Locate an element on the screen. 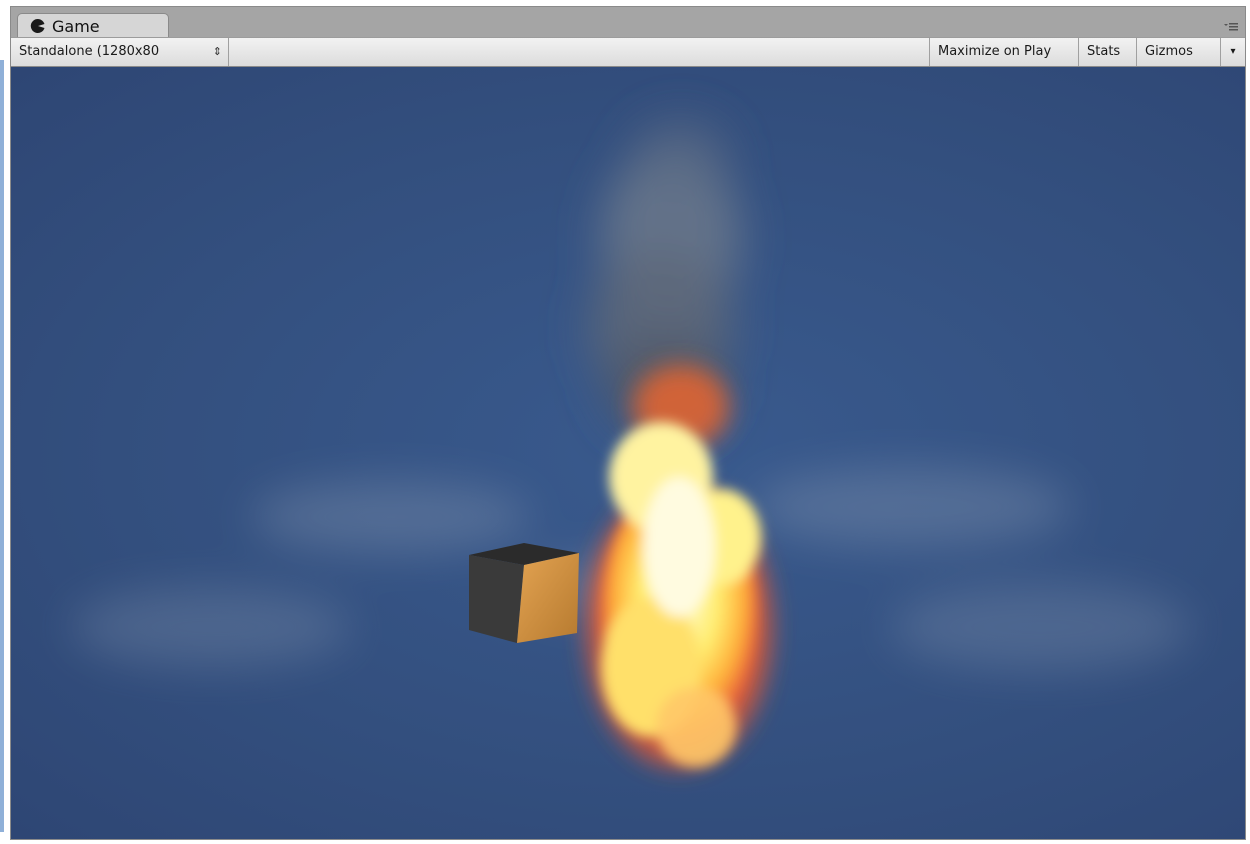  tab-bar: Game is located at coordinates (628, 22).